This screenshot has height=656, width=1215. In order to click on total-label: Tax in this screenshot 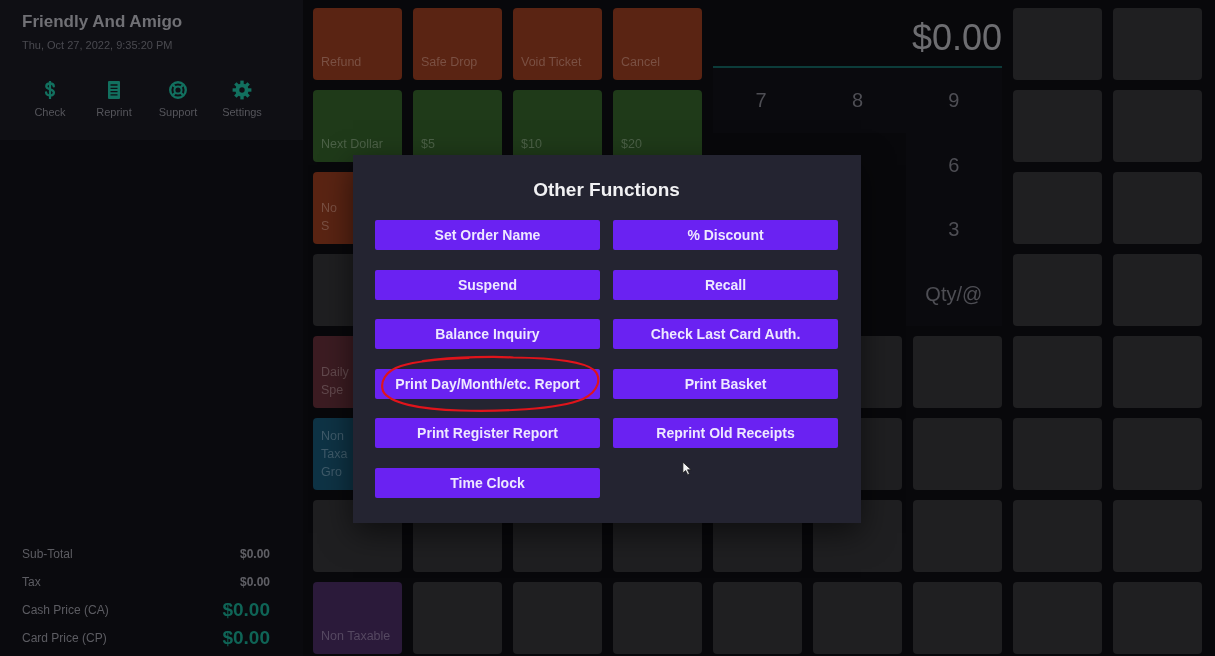, I will do `click(31, 582)`.